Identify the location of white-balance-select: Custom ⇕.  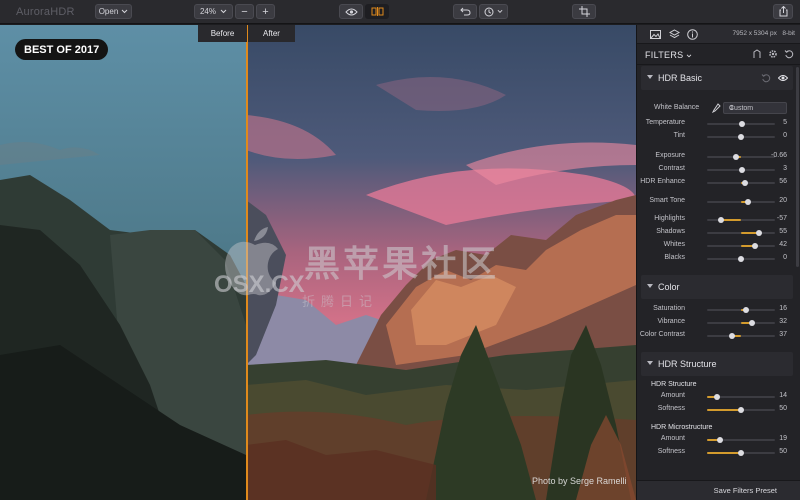
(755, 108).